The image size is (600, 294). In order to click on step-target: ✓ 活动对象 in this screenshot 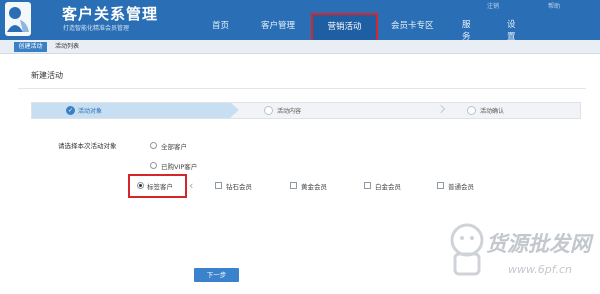, I will do `click(131, 110)`.